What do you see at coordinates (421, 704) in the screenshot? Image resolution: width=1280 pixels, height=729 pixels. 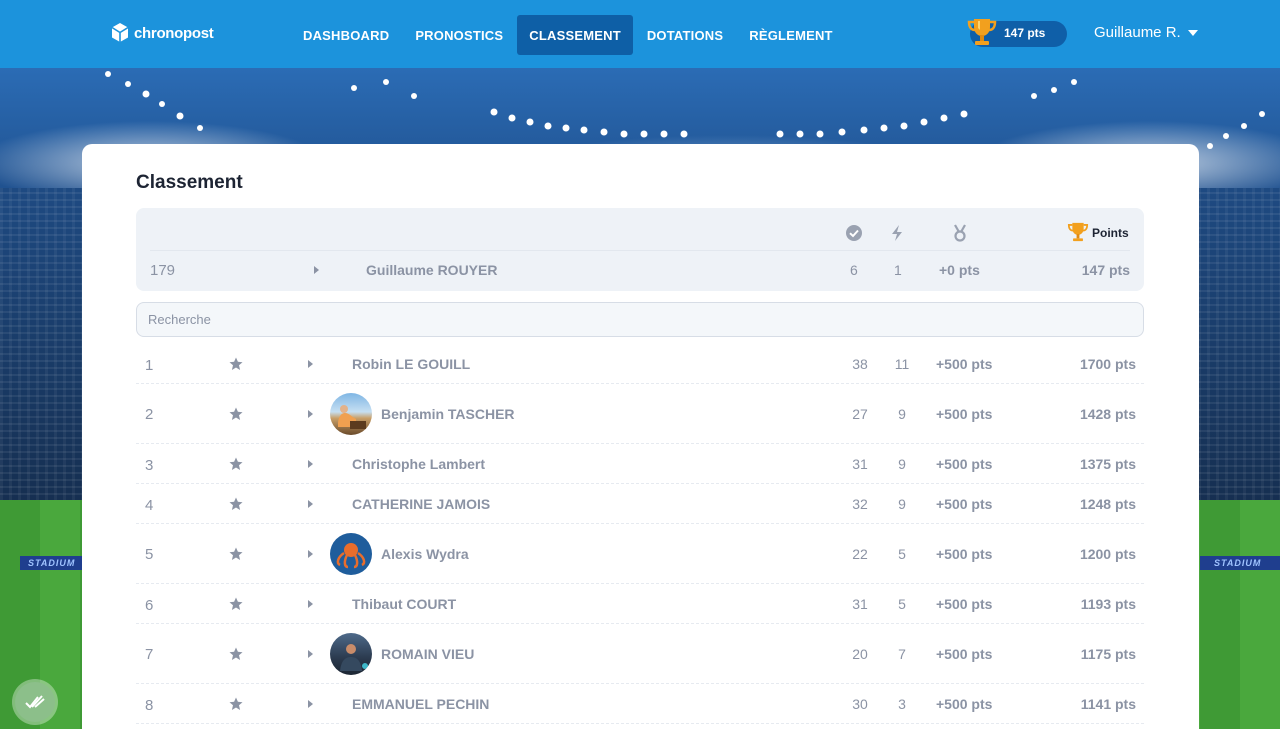 I see `row-player-name: EMMANUEL PECHIN` at bounding box center [421, 704].